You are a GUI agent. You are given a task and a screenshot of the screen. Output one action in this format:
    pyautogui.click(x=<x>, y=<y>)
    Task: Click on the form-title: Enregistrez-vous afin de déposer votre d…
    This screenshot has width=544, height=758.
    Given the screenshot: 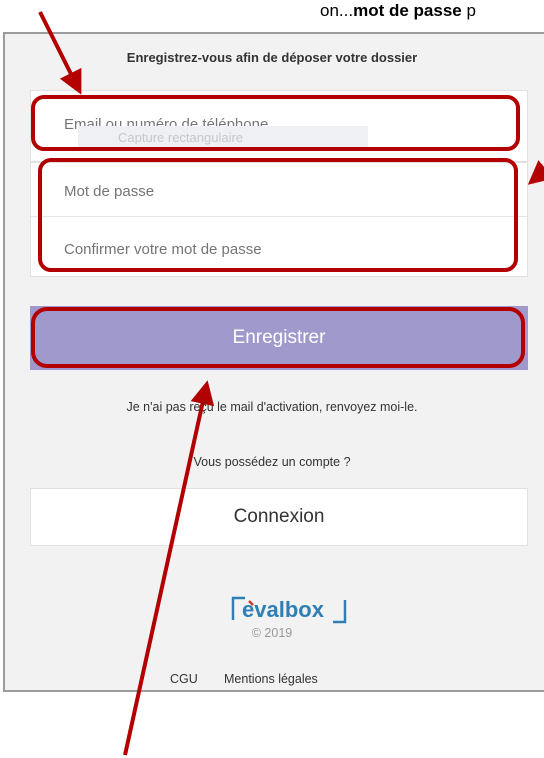 What is the action you would take?
    pyautogui.click(x=272, y=57)
    